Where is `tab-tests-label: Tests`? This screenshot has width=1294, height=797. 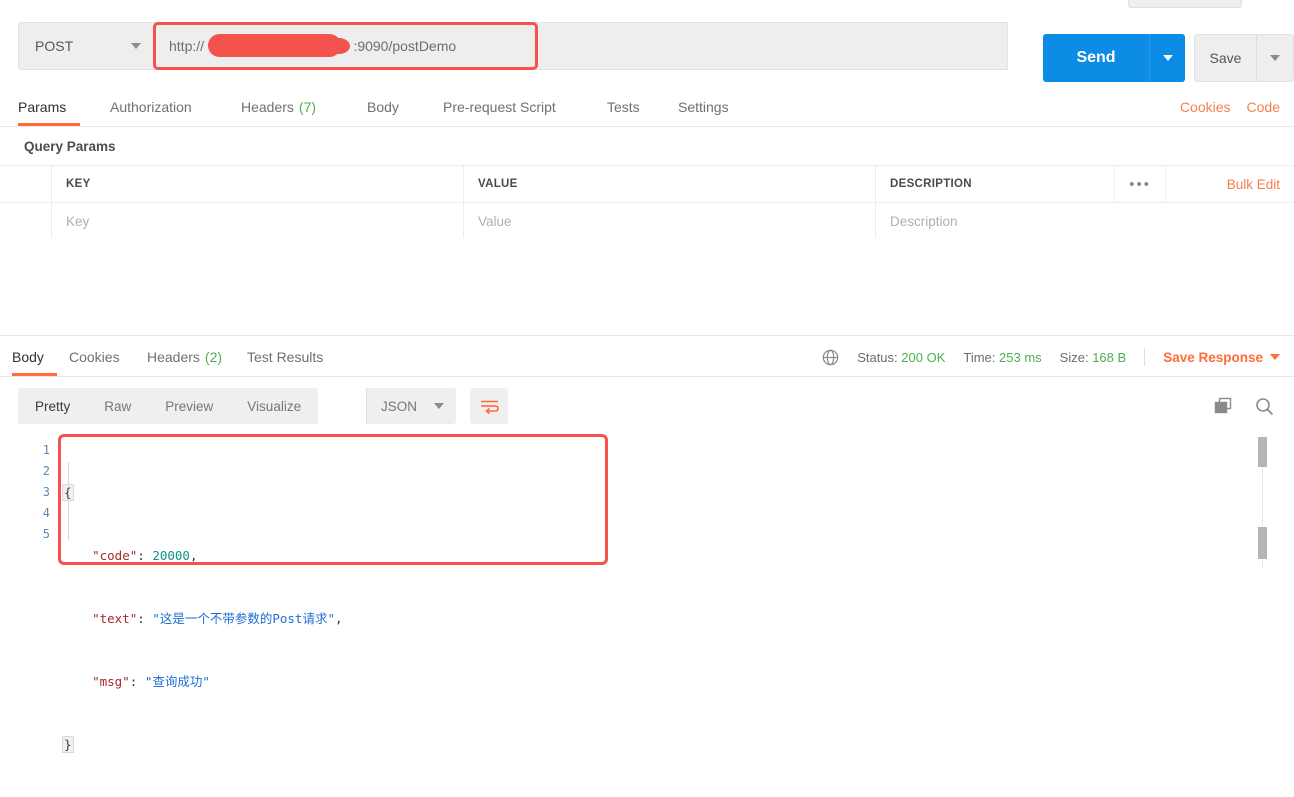
tab-tests-label: Tests is located at coordinates (623, 107).